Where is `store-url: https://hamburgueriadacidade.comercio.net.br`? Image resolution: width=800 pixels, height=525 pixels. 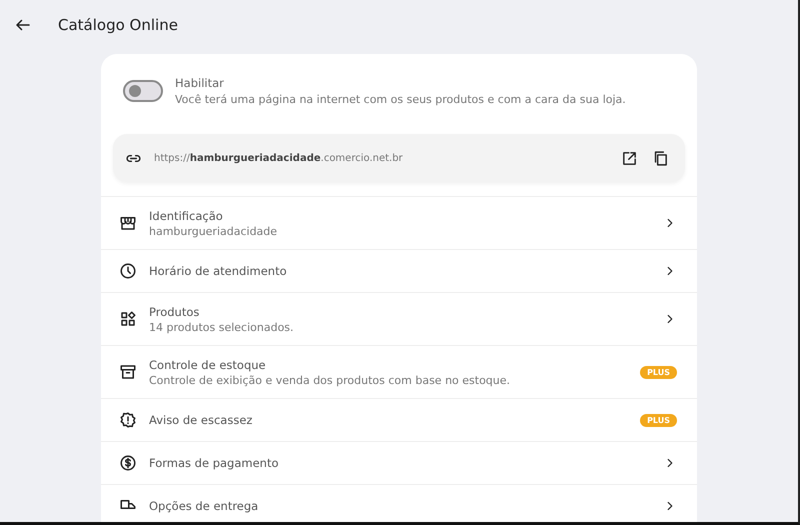
store-url: https://hamburgueriadacidade.comercio.net.br is located at coordinates (381, 158).